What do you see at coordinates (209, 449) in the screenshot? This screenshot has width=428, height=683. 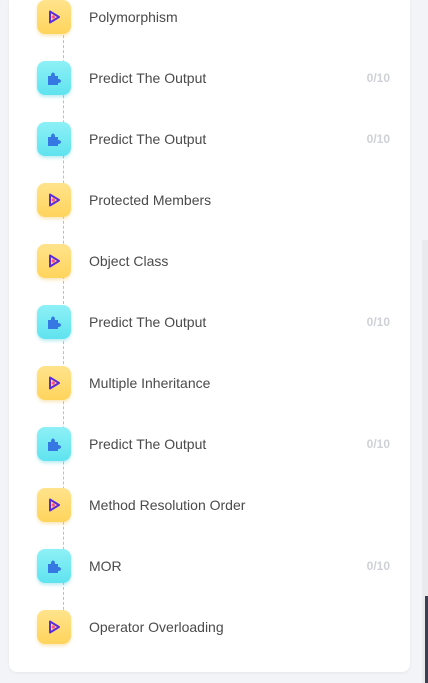 I see `lesson-item-8: Predict The Output 0/10` at bounding box center [209, 449].